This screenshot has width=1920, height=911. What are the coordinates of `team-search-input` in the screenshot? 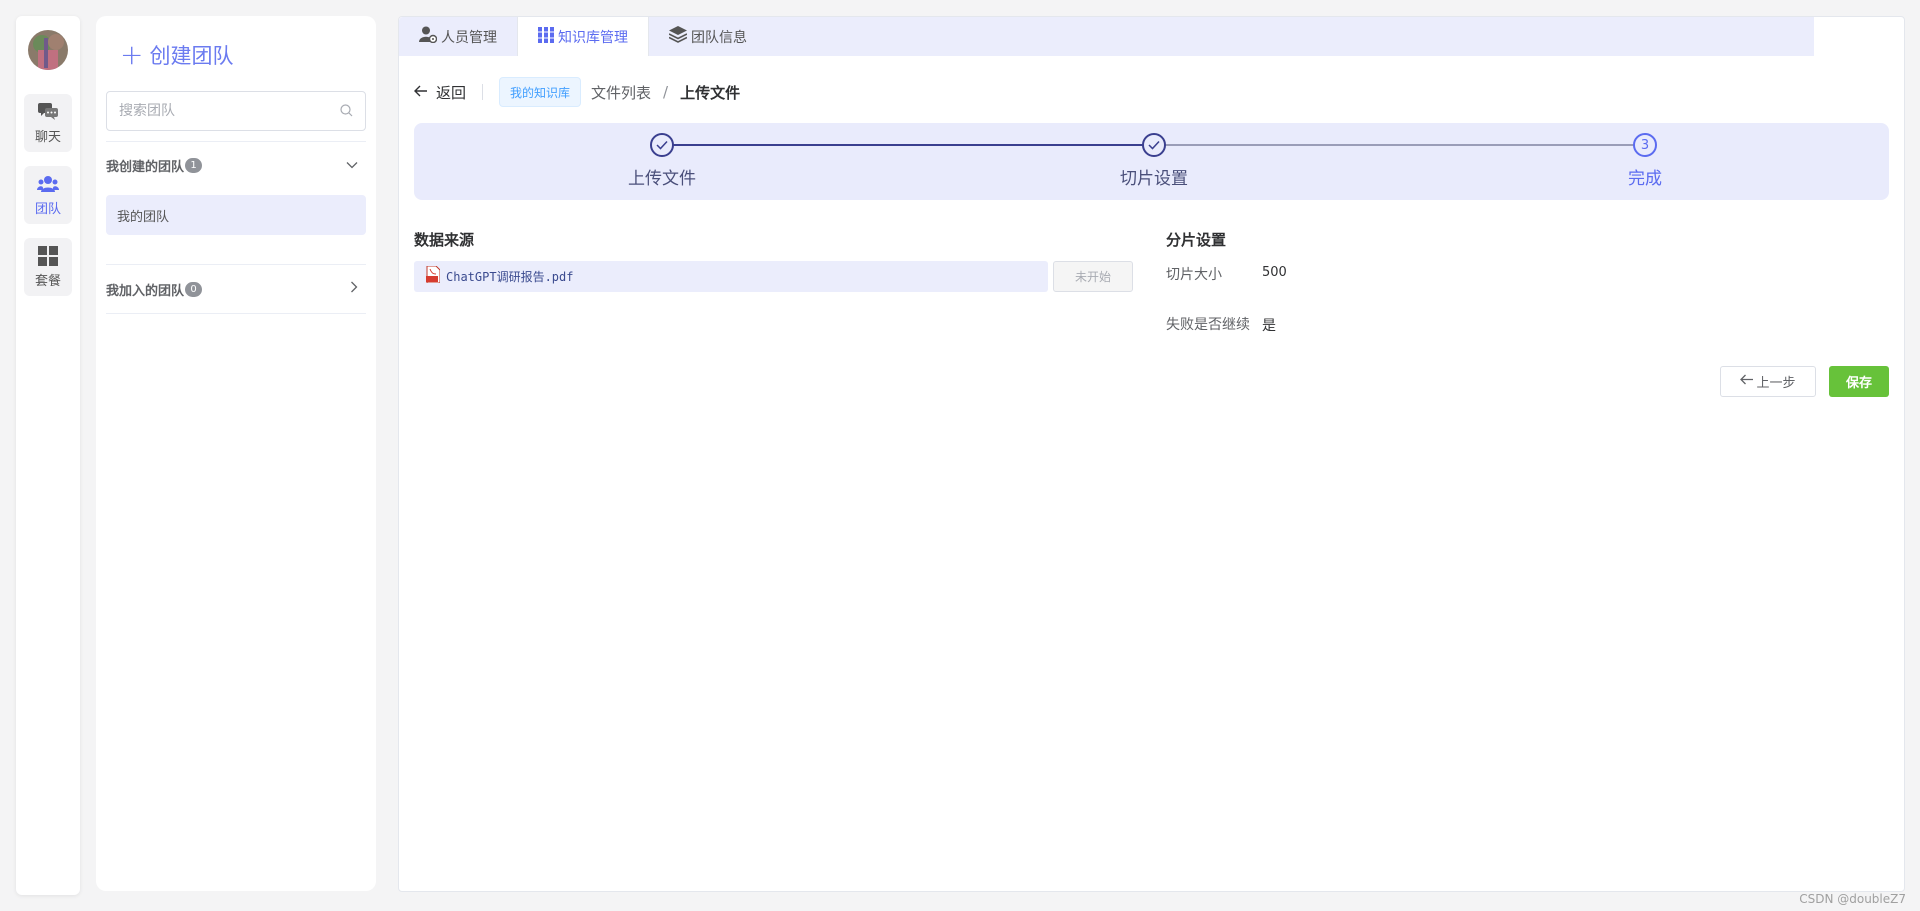 It's located at (229, 111).